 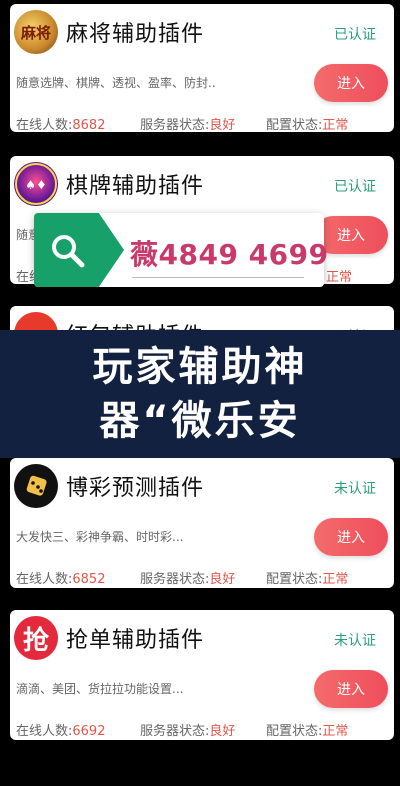 What do you see at coordinates (89, 125) in the screenshot?
I see `online-value: 8682` at bounding box center [89, 125].